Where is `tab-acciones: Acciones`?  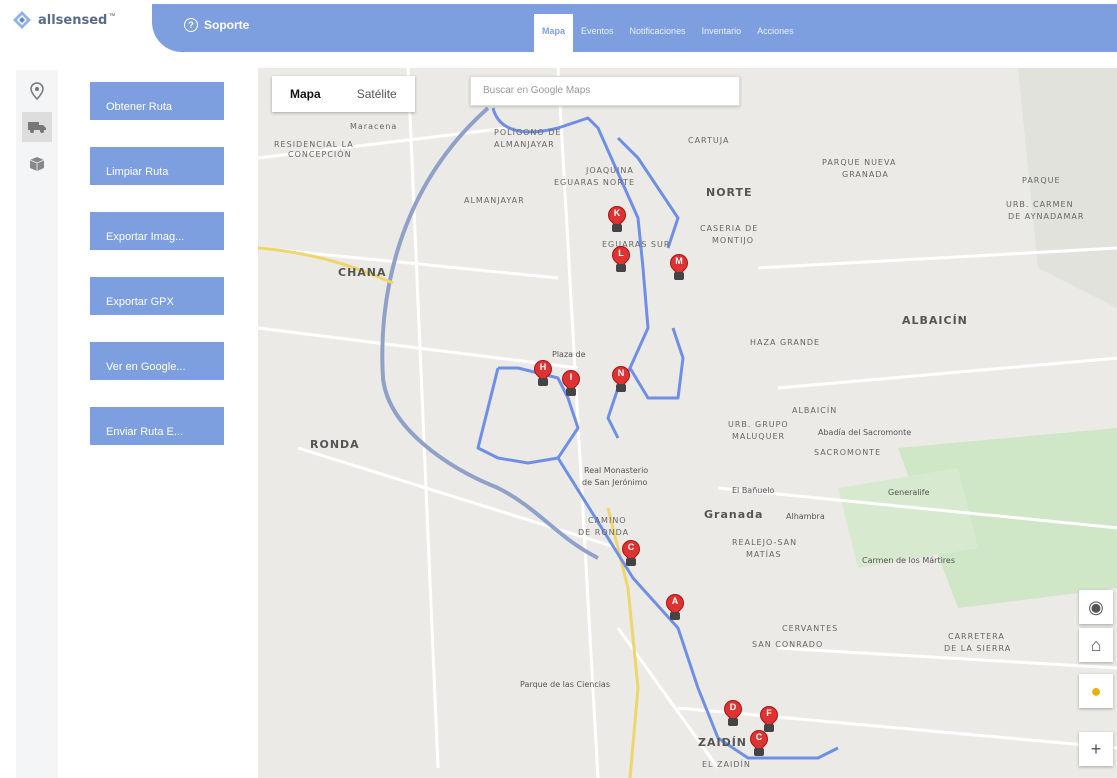
tab-acciones: Acciones is located at coordinates (775, 33).